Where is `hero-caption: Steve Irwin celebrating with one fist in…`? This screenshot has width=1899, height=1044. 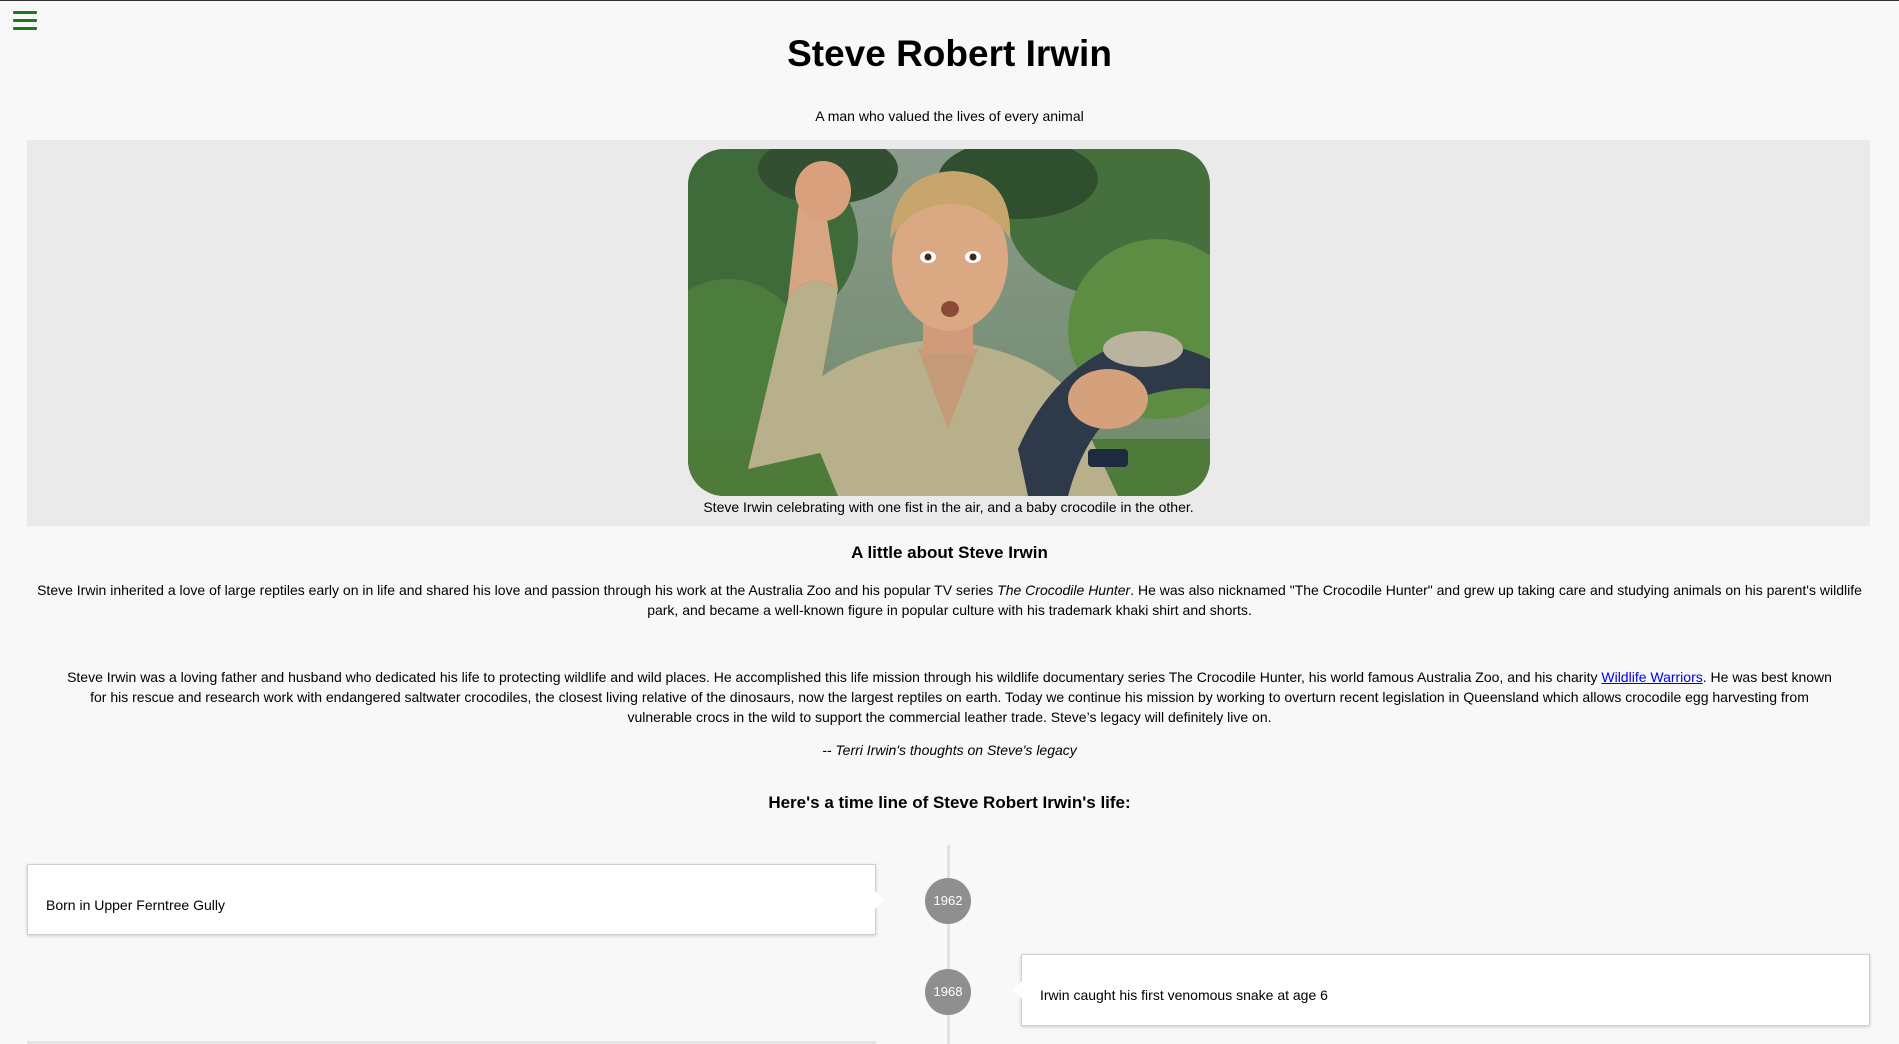 hero-caption: Steve Irwin celebrating with one fist in… is located at coordinates (948, 507).